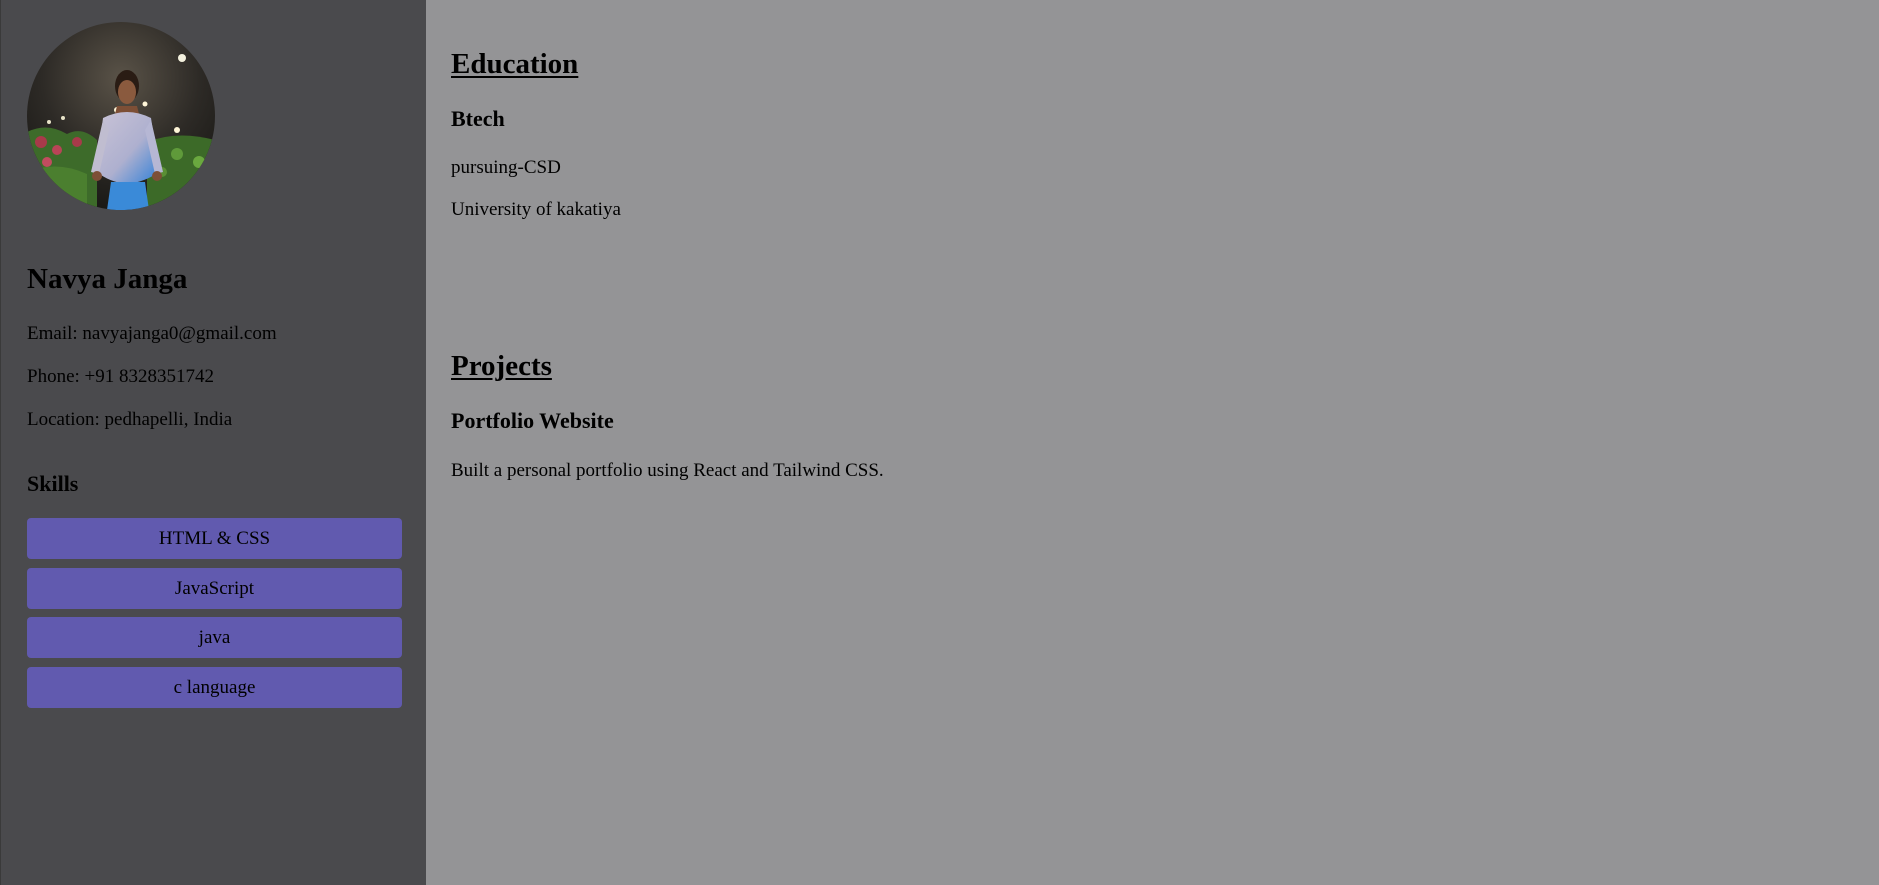 Image resolution: width=1879 pixels, height=885 pixels. Describe the element at coordinates (536, 209) in the screenshot. I see `education-university: University of kakatiya` at that location.